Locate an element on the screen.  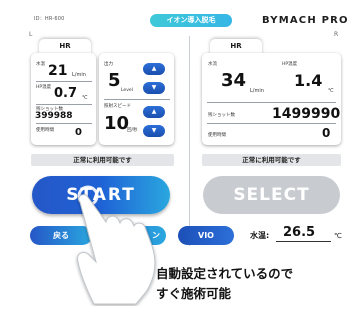
usage-time-right-value: 0 is located at coordinates (326, 133).